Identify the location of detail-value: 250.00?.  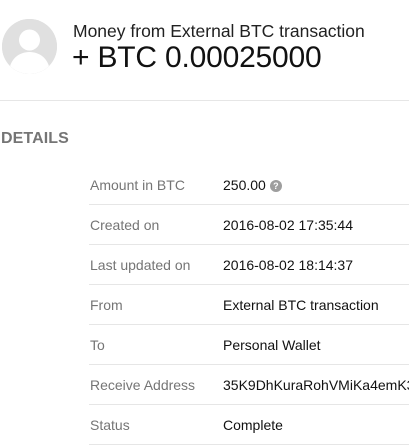
(316, 185).